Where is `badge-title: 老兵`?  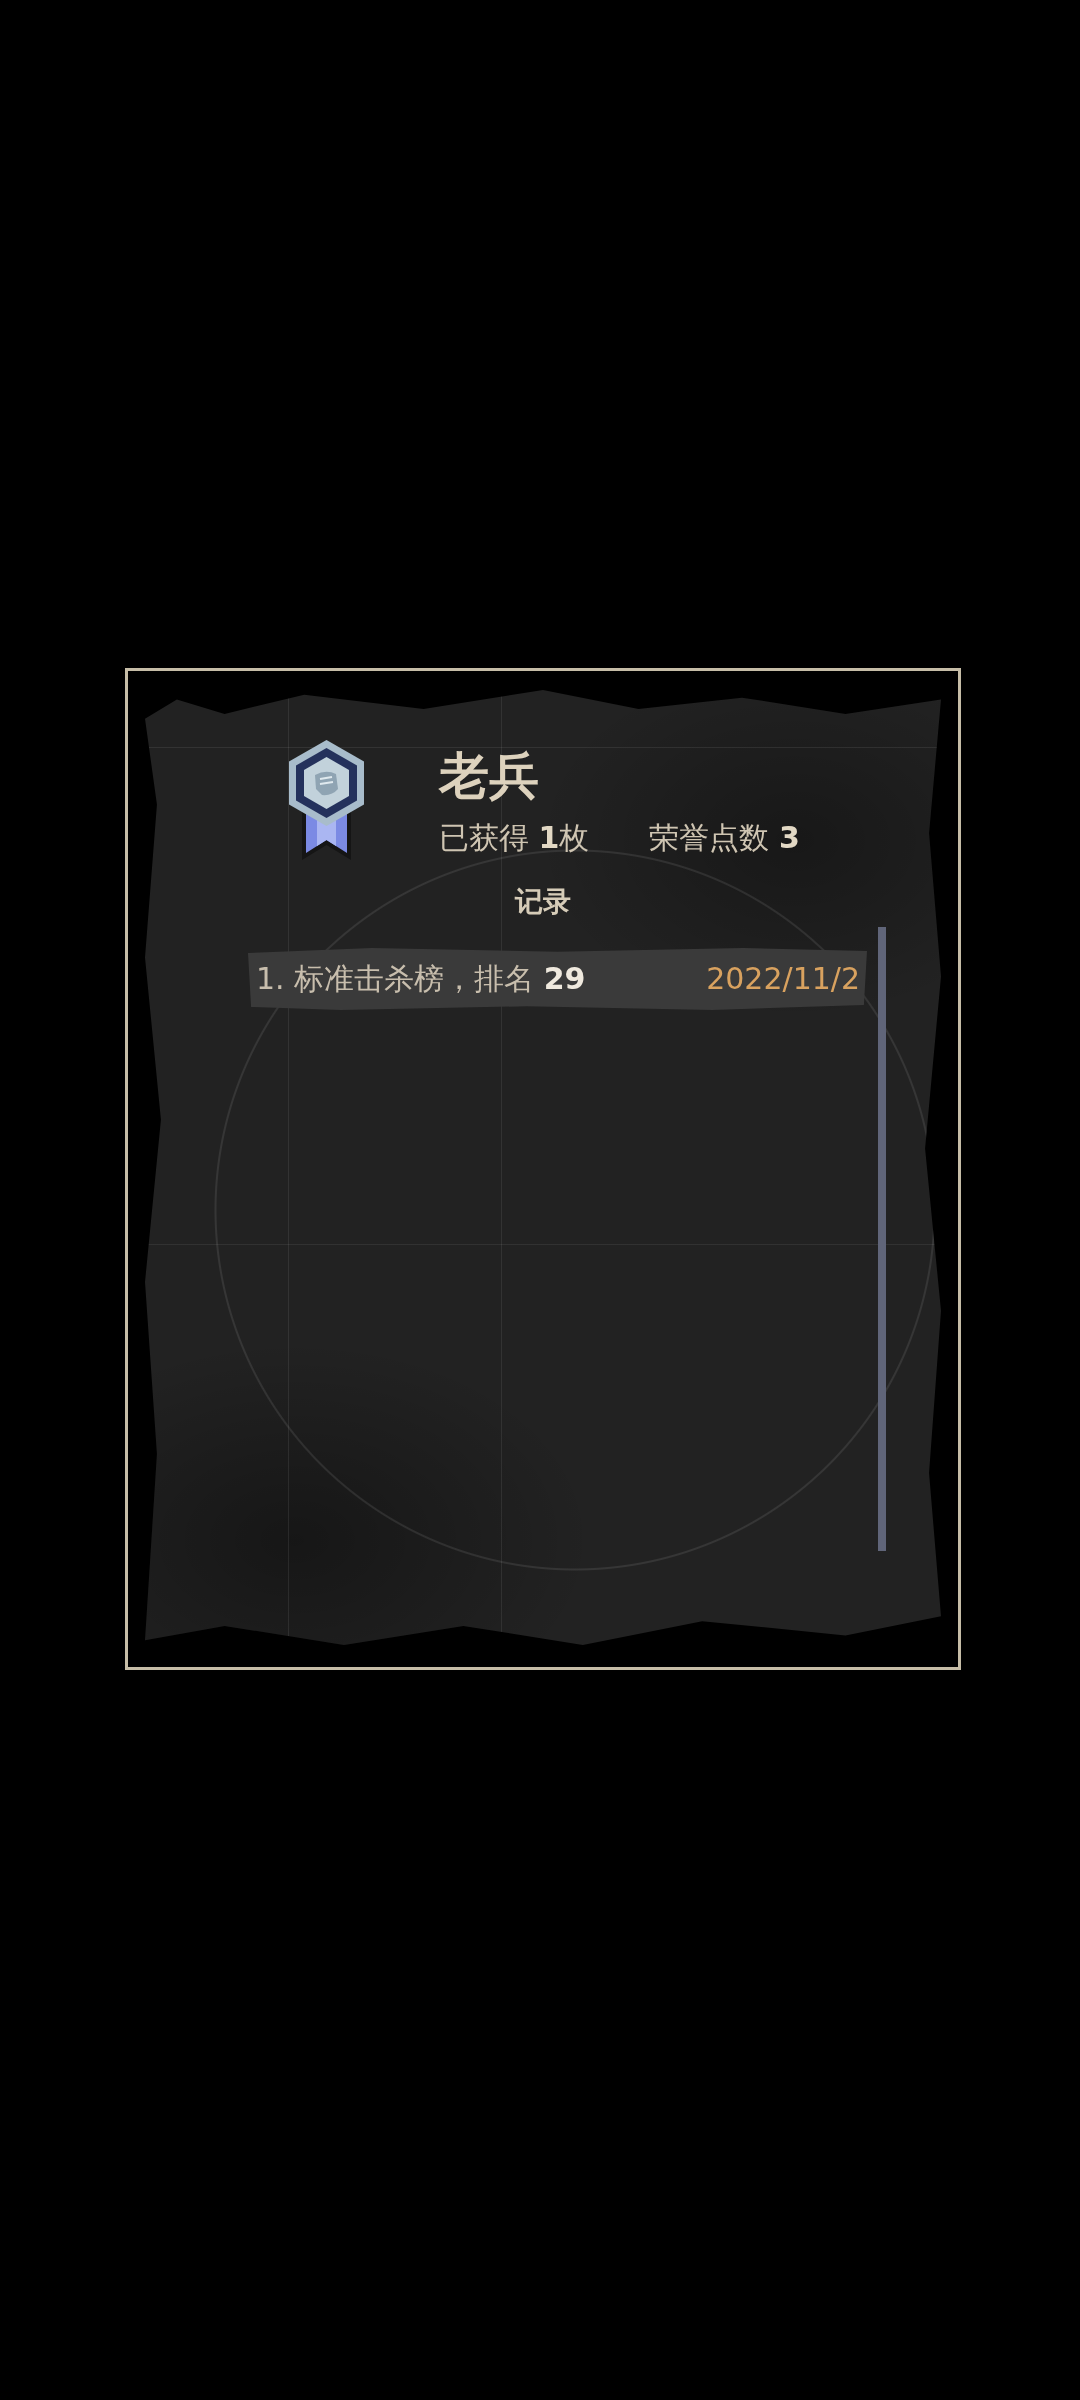
badge-title: 老兵 is located at coordinates (489, 776).